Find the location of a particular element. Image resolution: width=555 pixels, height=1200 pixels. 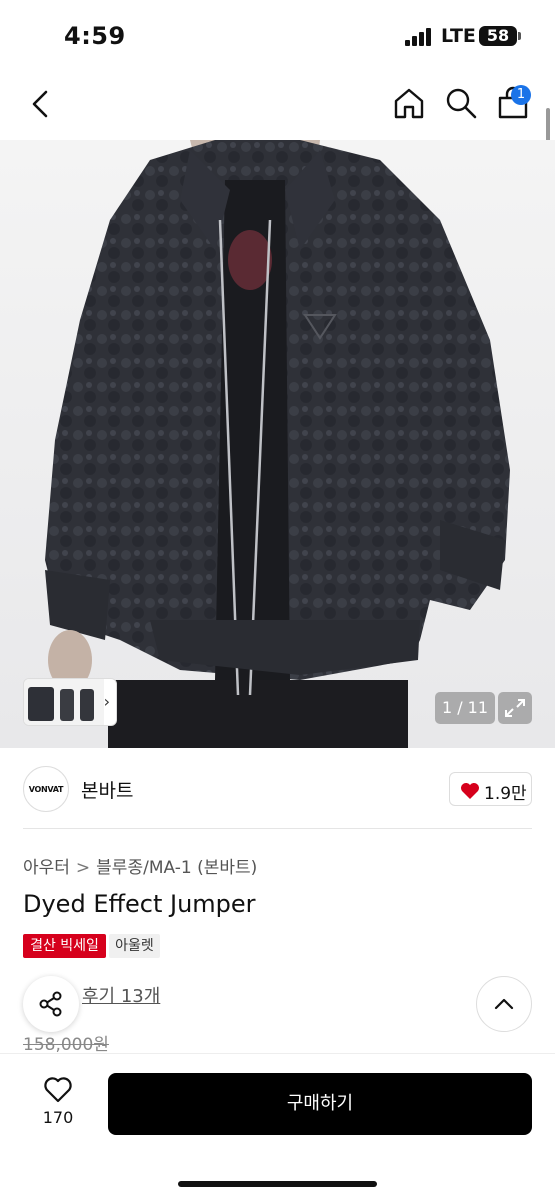

scroll-top-button is located at coordinates (504, 1004).